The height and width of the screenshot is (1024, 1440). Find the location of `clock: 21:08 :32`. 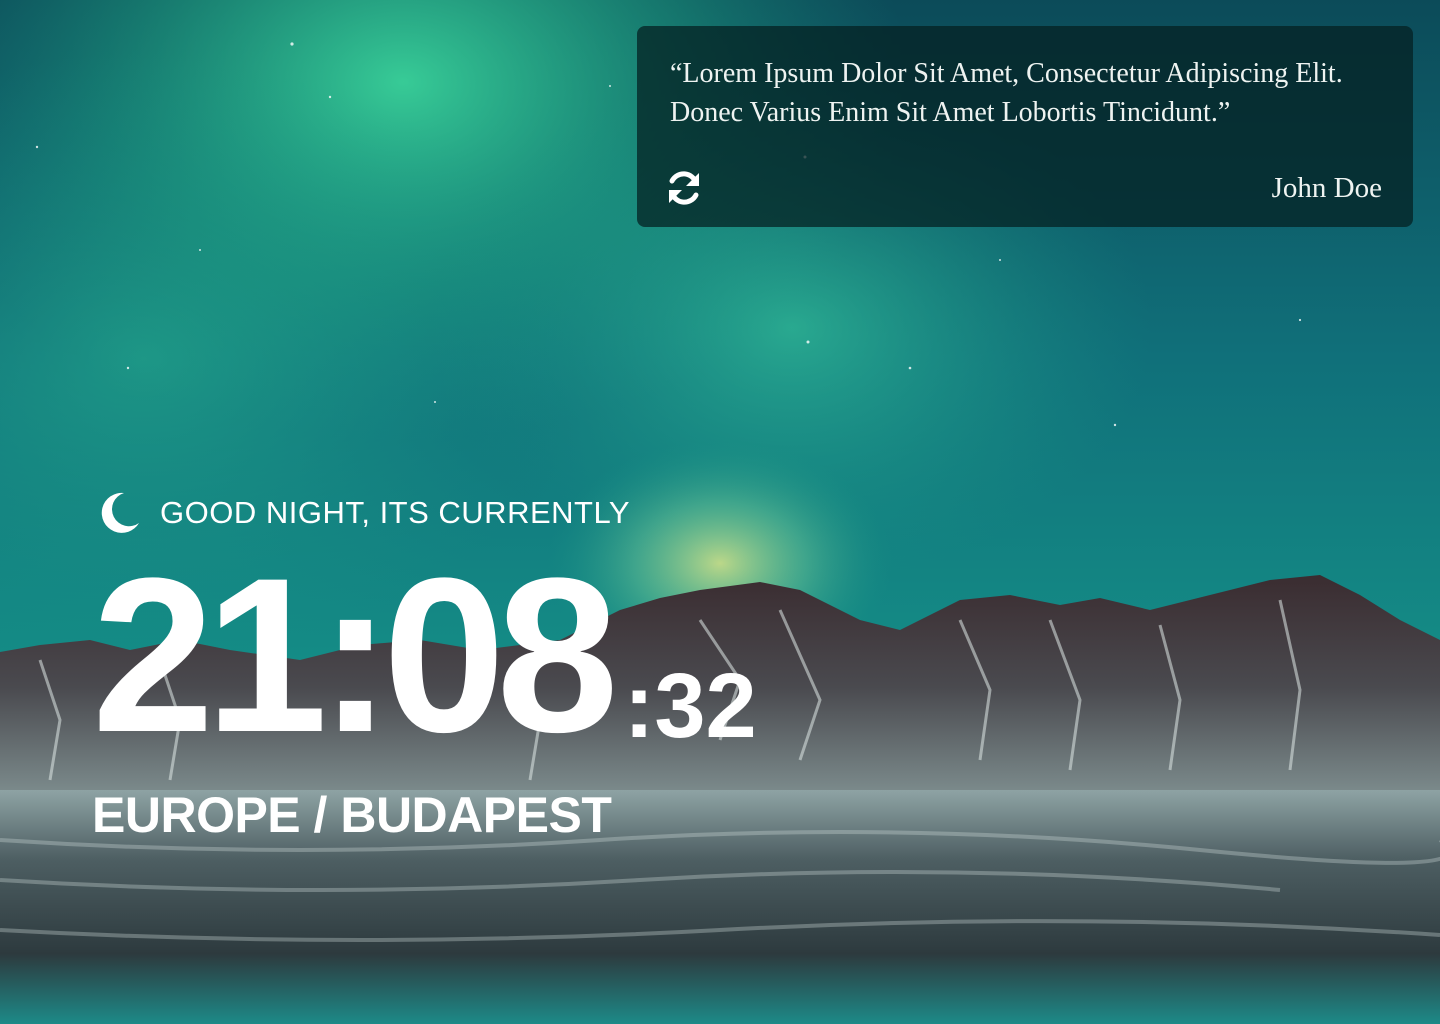

clock: 21:08 :32 is located at coordinates (424, 655).